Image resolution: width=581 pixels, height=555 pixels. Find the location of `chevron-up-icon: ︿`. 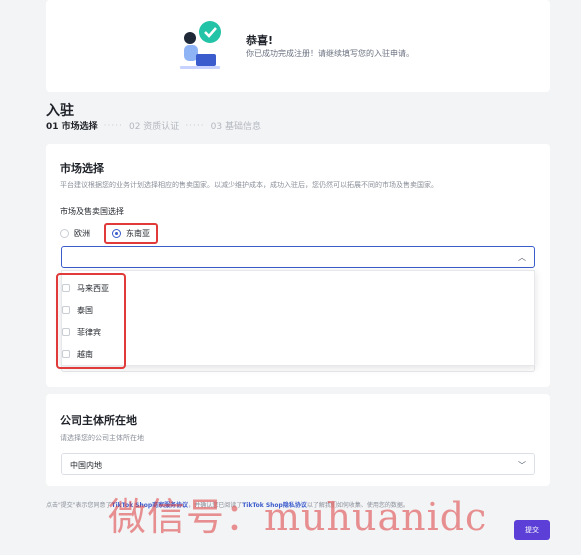

chevron-up-icon: ︿ is located at coordinates (522, 257).